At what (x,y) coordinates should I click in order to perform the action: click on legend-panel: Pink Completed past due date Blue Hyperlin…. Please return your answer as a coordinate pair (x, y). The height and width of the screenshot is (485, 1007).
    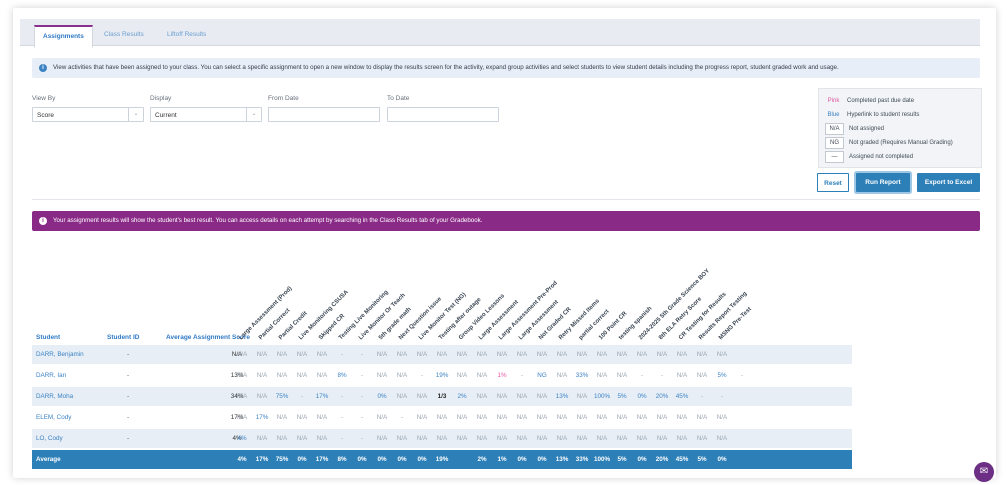
    Looking at the image, I should click on (900, 128).